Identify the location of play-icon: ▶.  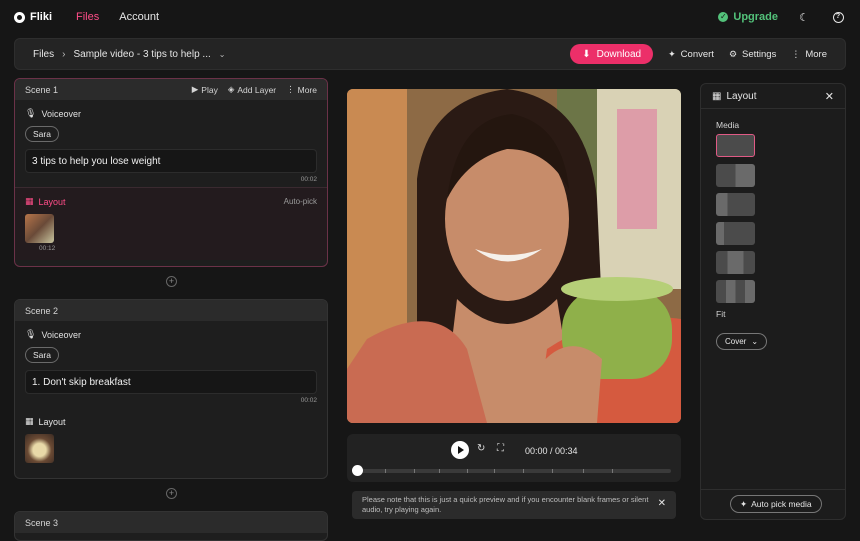
(195, 89).